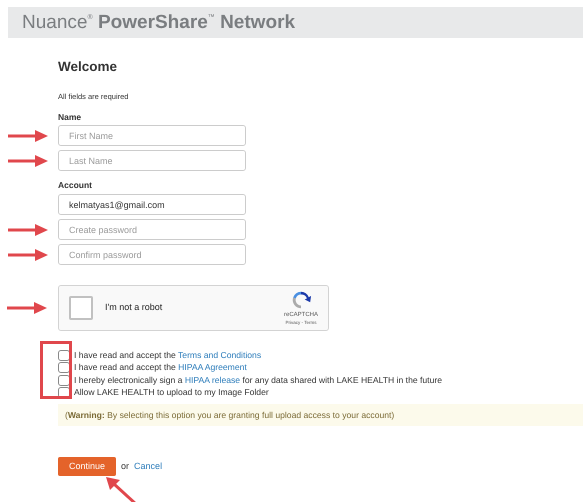 The image size is (583, 502). I want to click on consent-text: I have read and accept the HIPAA Agreement, so click(160, 367).